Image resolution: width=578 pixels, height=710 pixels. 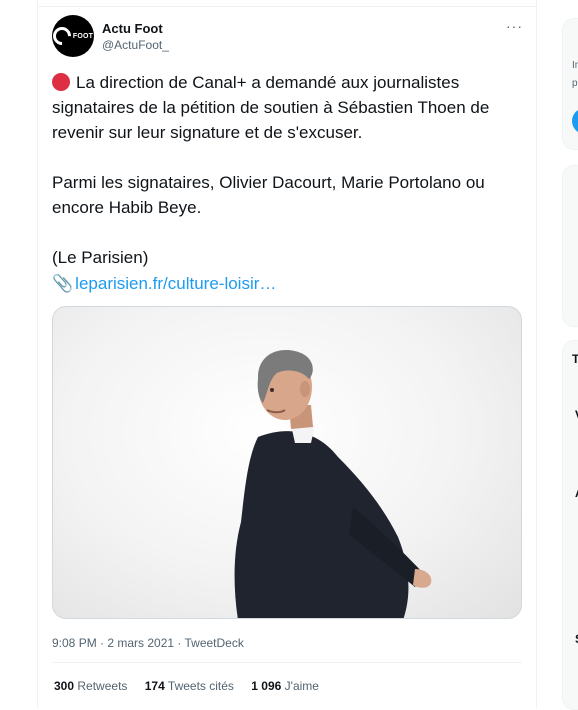 What do you see at coordinates (154, 686) in the screenshot?
I see `quote-tweets-count: 174` at bounding box center [154, 686].